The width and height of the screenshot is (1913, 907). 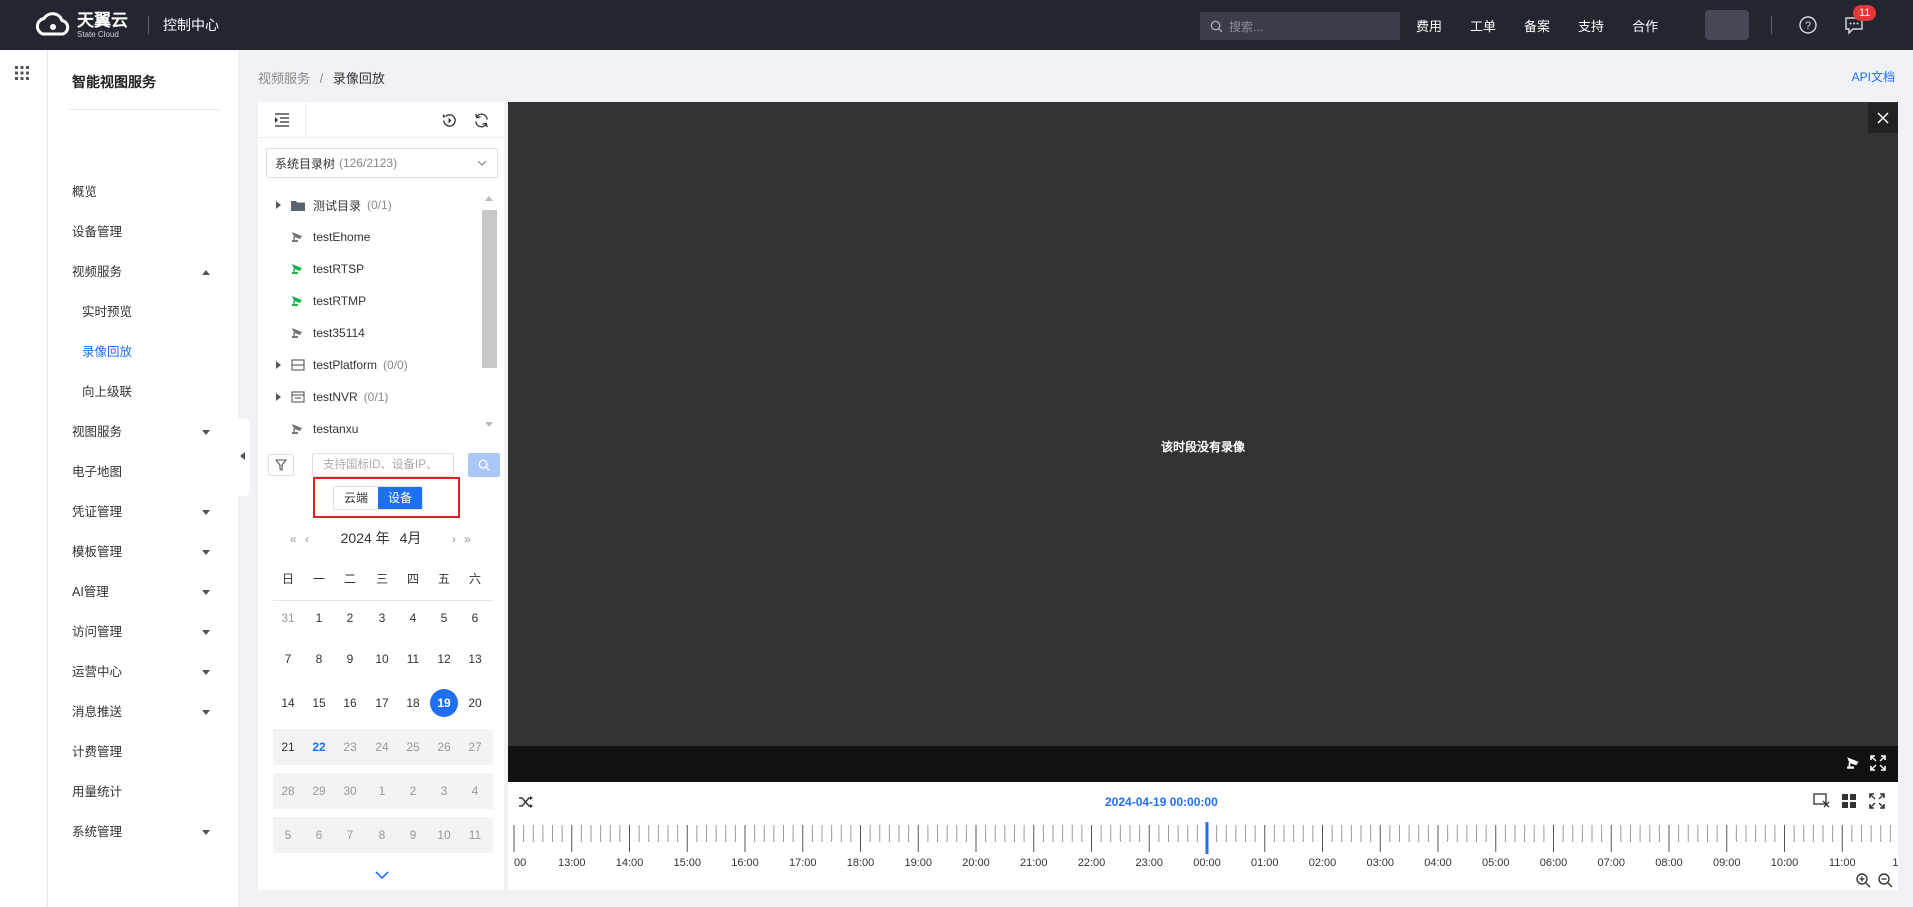 What do you see at coordinates (1727, 25) in the screenshot?
I see `avatar` at bounding box center [1727, 25].